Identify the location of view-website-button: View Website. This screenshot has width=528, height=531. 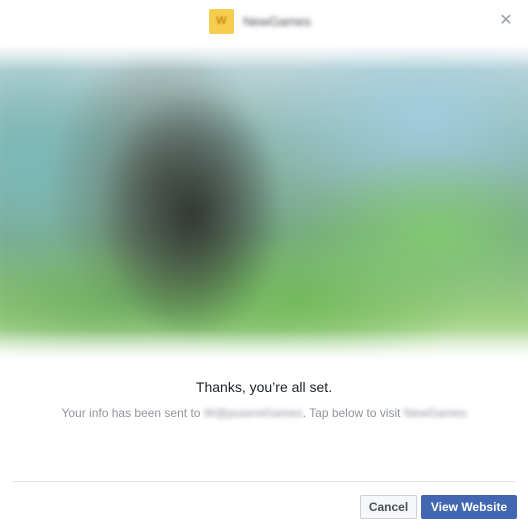
(469, 507).